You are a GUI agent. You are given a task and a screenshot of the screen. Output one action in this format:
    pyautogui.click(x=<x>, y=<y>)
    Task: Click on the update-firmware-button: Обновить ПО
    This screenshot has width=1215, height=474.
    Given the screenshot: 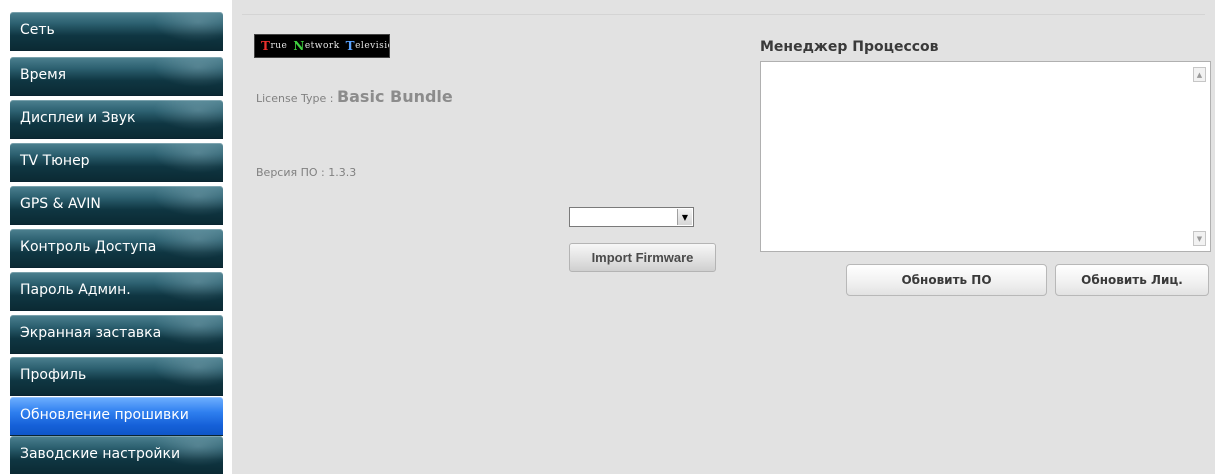 What is the action you would take?
    pyautogui.click(x=946, y=280)
    